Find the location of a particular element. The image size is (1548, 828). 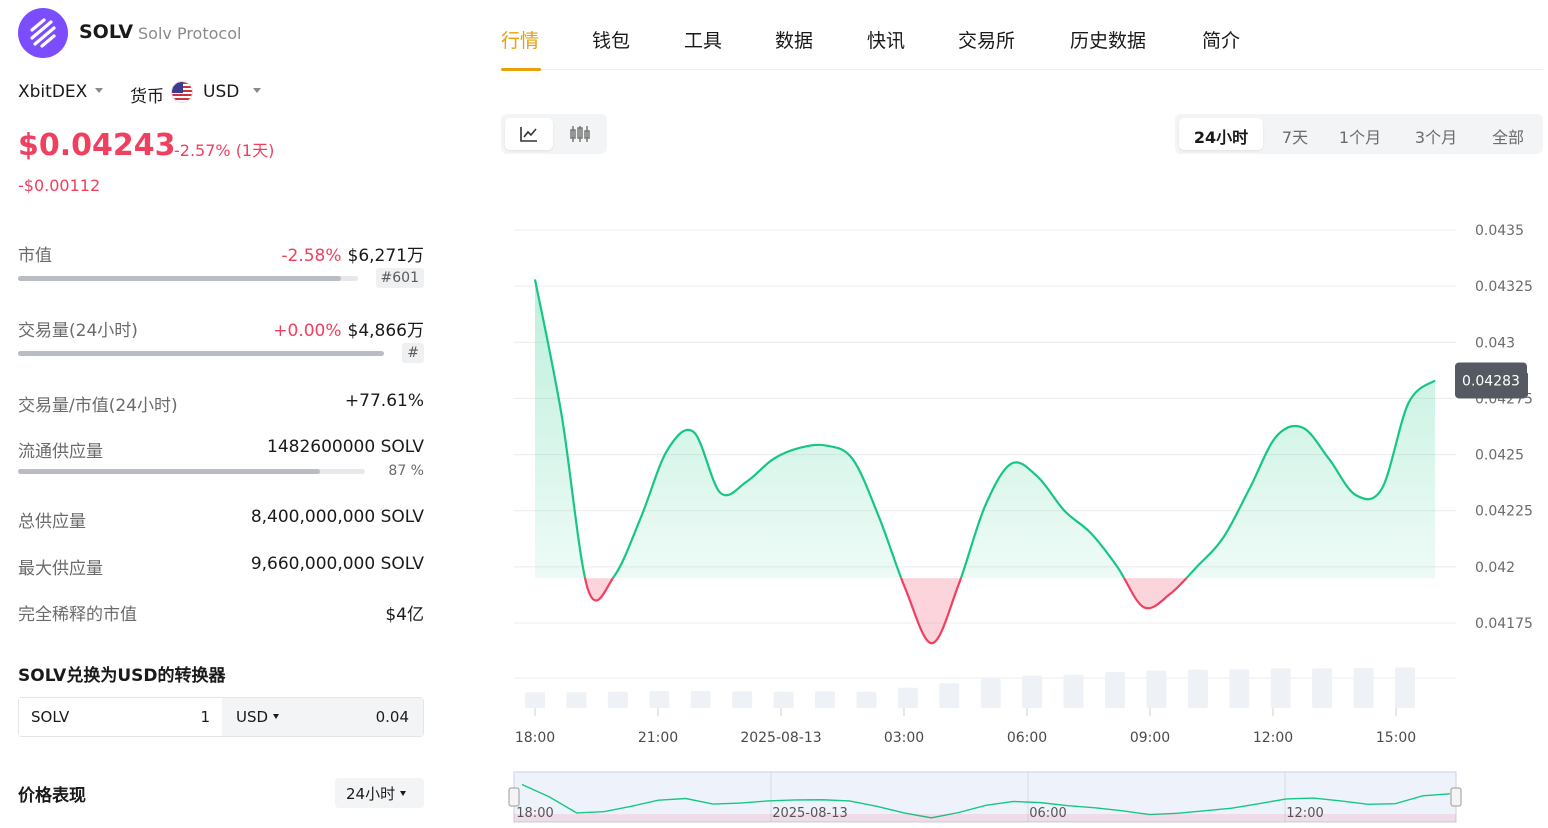

market-cap-value: $6,271万 is located at coordinates (385, 256).